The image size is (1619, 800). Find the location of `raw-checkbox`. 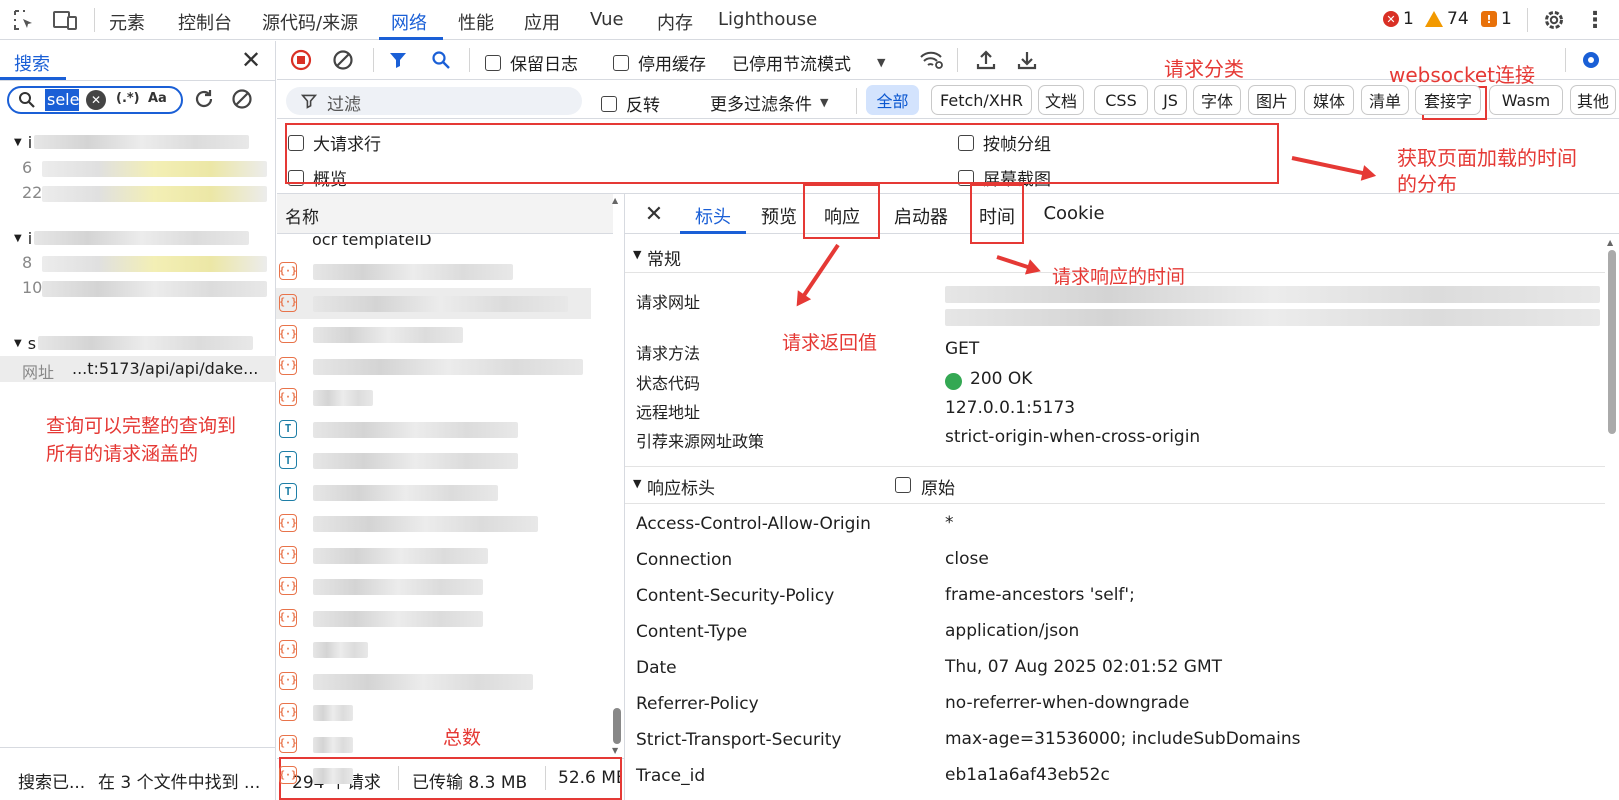

raw-checkbox is located at coordinates (903, 485).